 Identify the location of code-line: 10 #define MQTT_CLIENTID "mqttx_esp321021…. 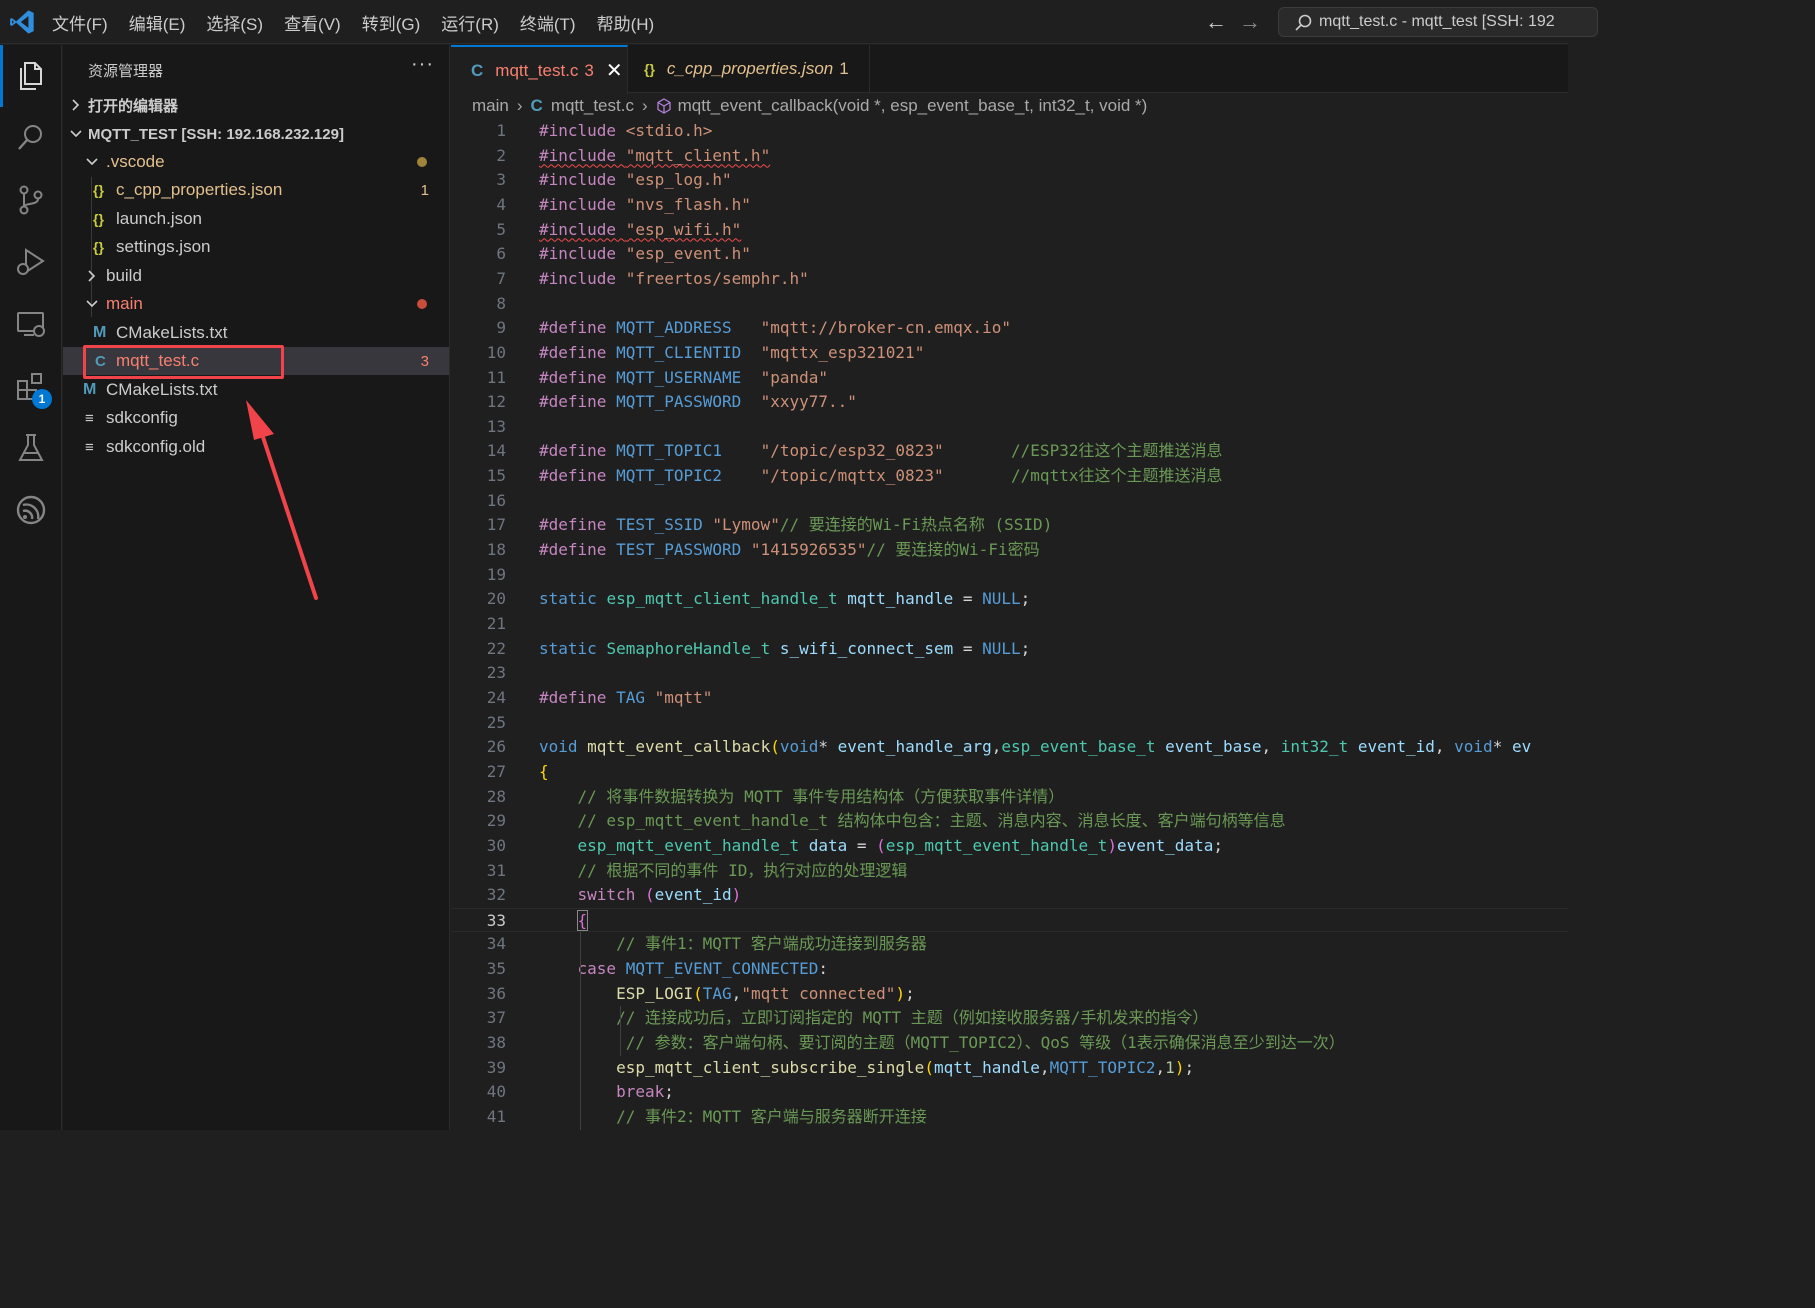
(1009, 353).